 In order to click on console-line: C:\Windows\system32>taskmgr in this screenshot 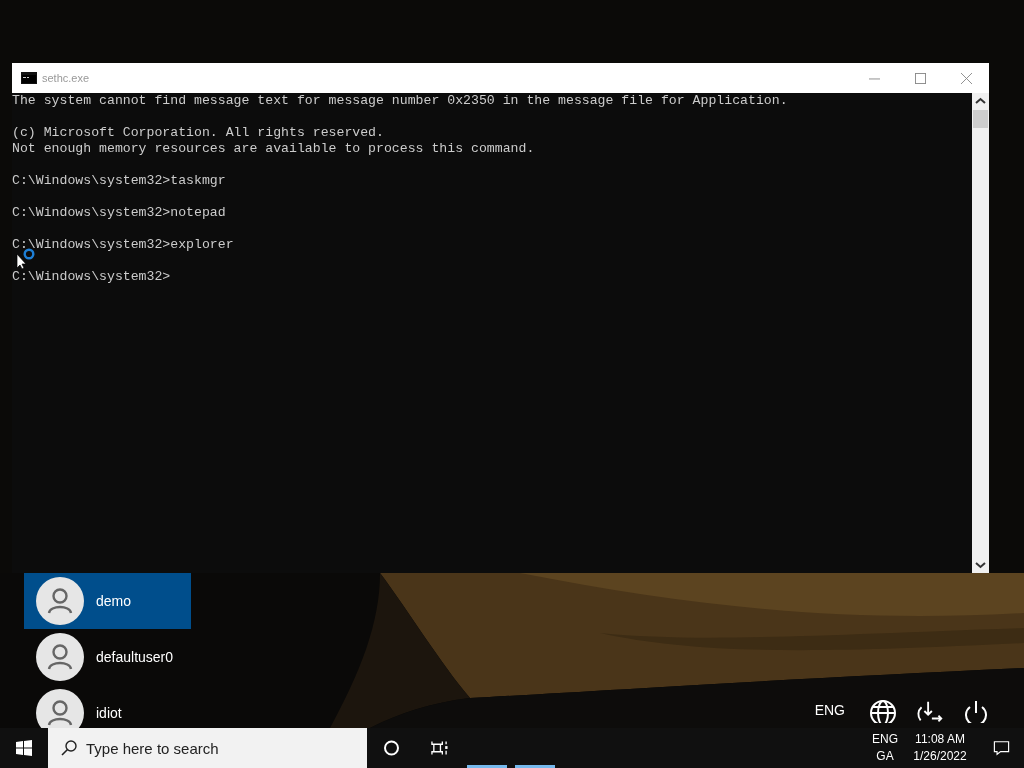, I will do `click(119, 181)`.